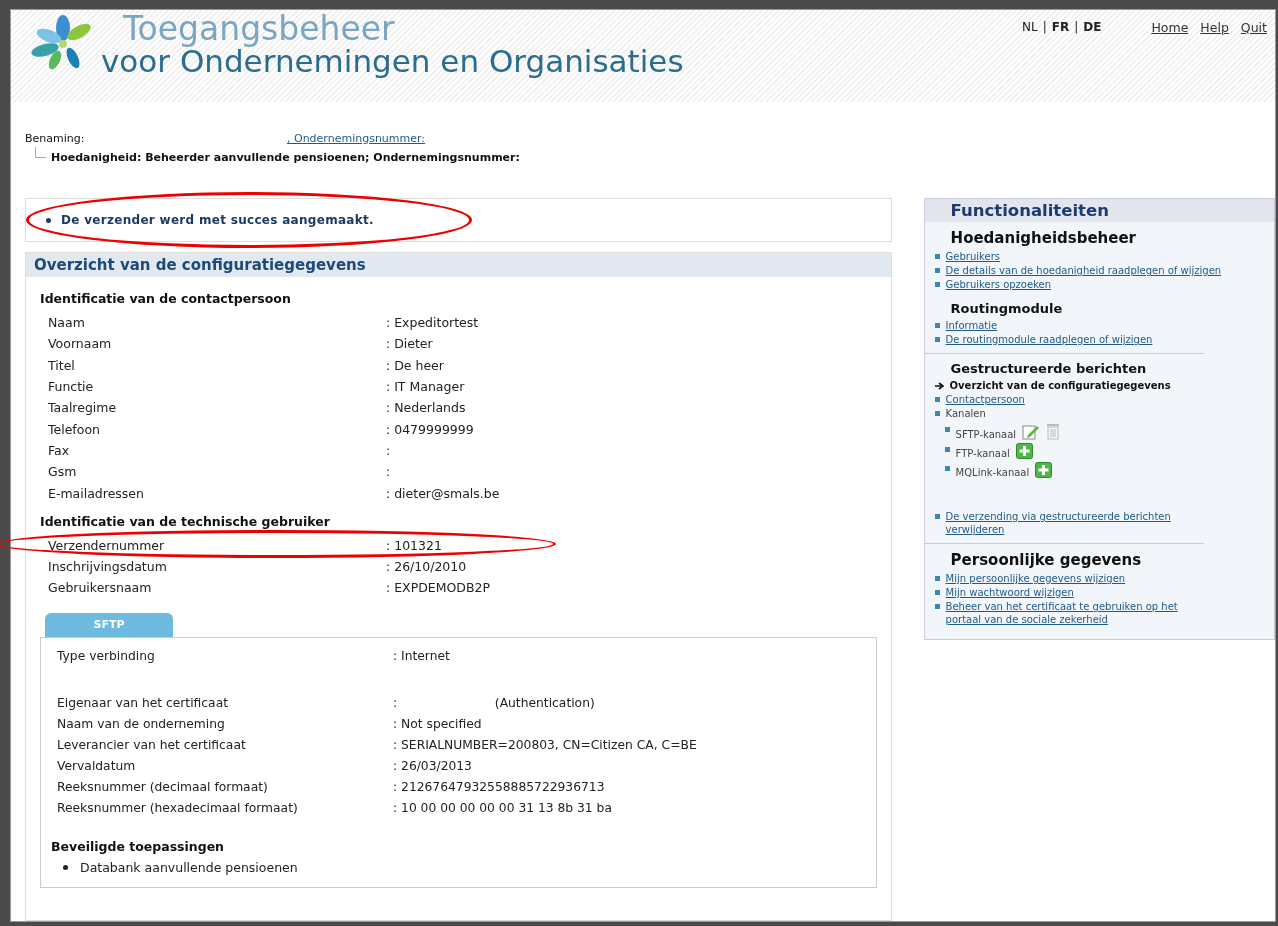 The image size is (1278, 926). Describe the element at coordinates (141, 724) in the screenshot. I see `field-label: Naam van de onderneming` at that location.